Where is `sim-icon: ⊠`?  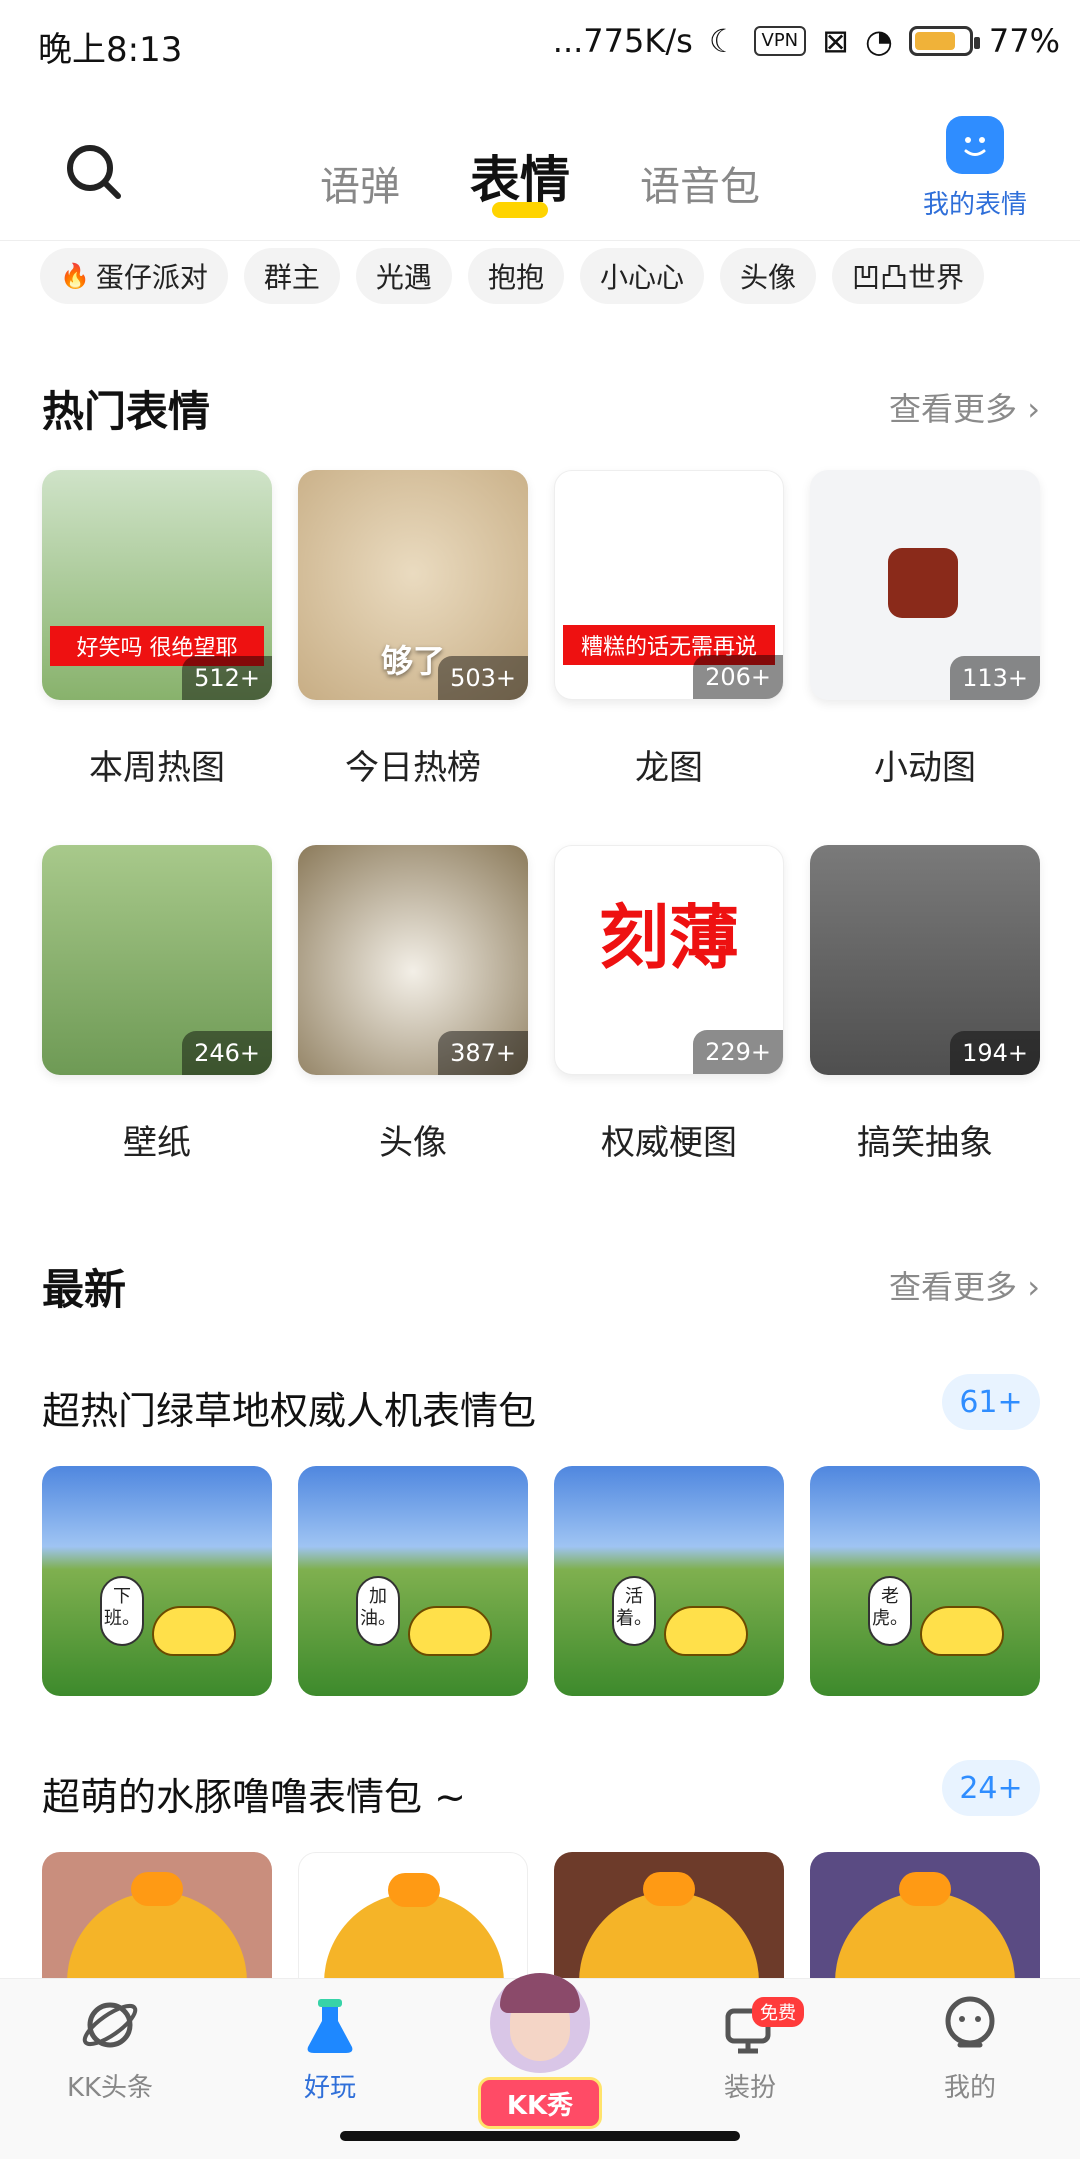 sim-icon: ⊠ is located at coordinates (835, 41).